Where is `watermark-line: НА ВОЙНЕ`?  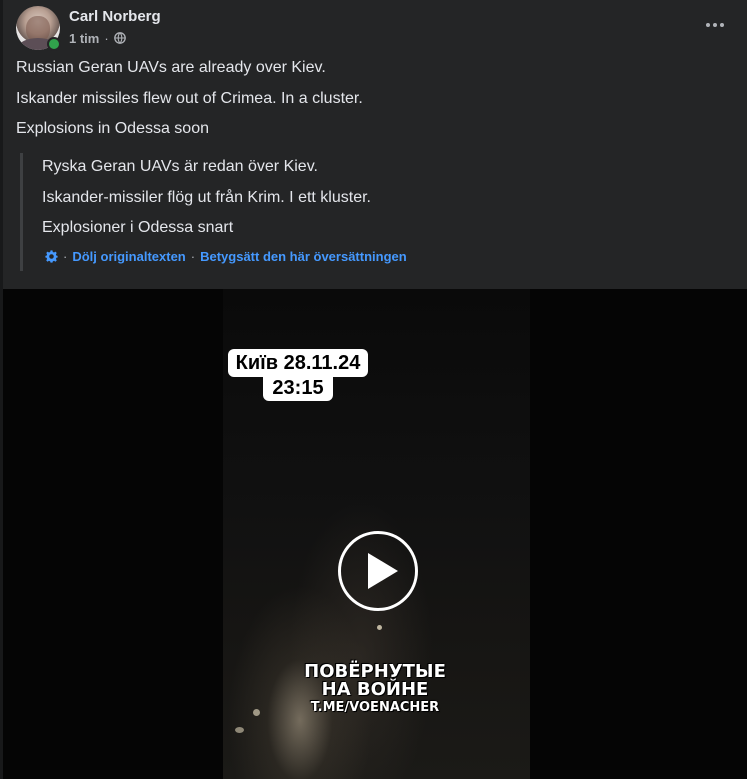
watermark-line: НА ВОЙНЕ is located at coordinates (375, 689).